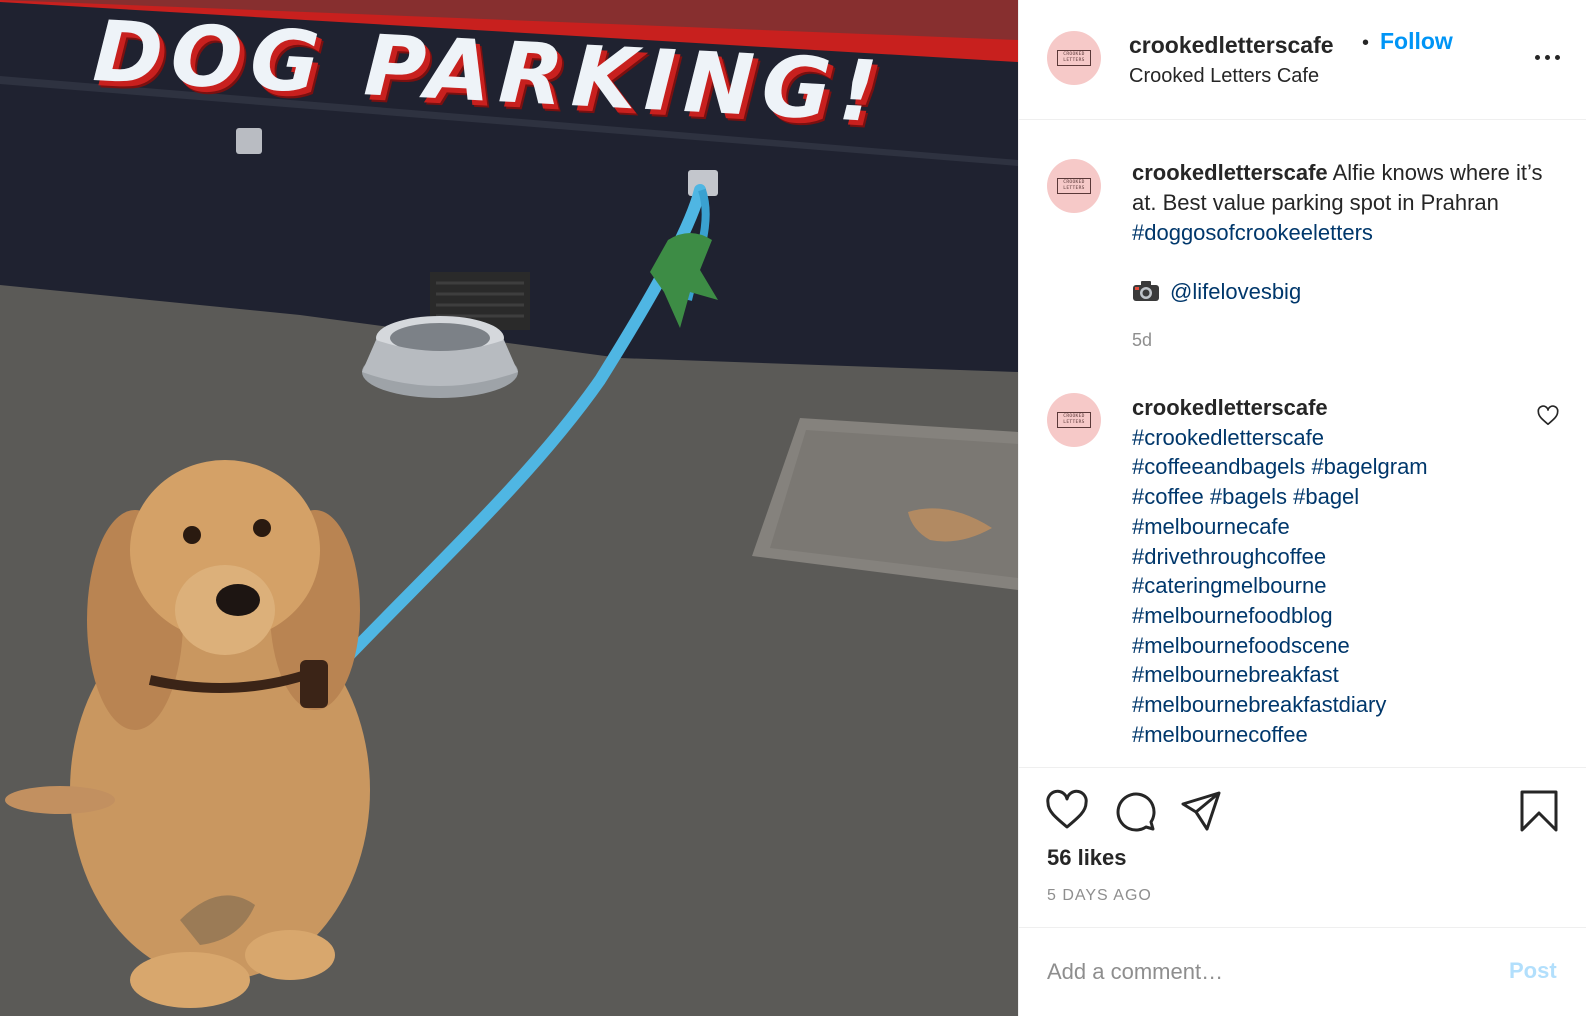 The image size is (1586, 1016). I want to click on share-icon, so click(1201, 811).